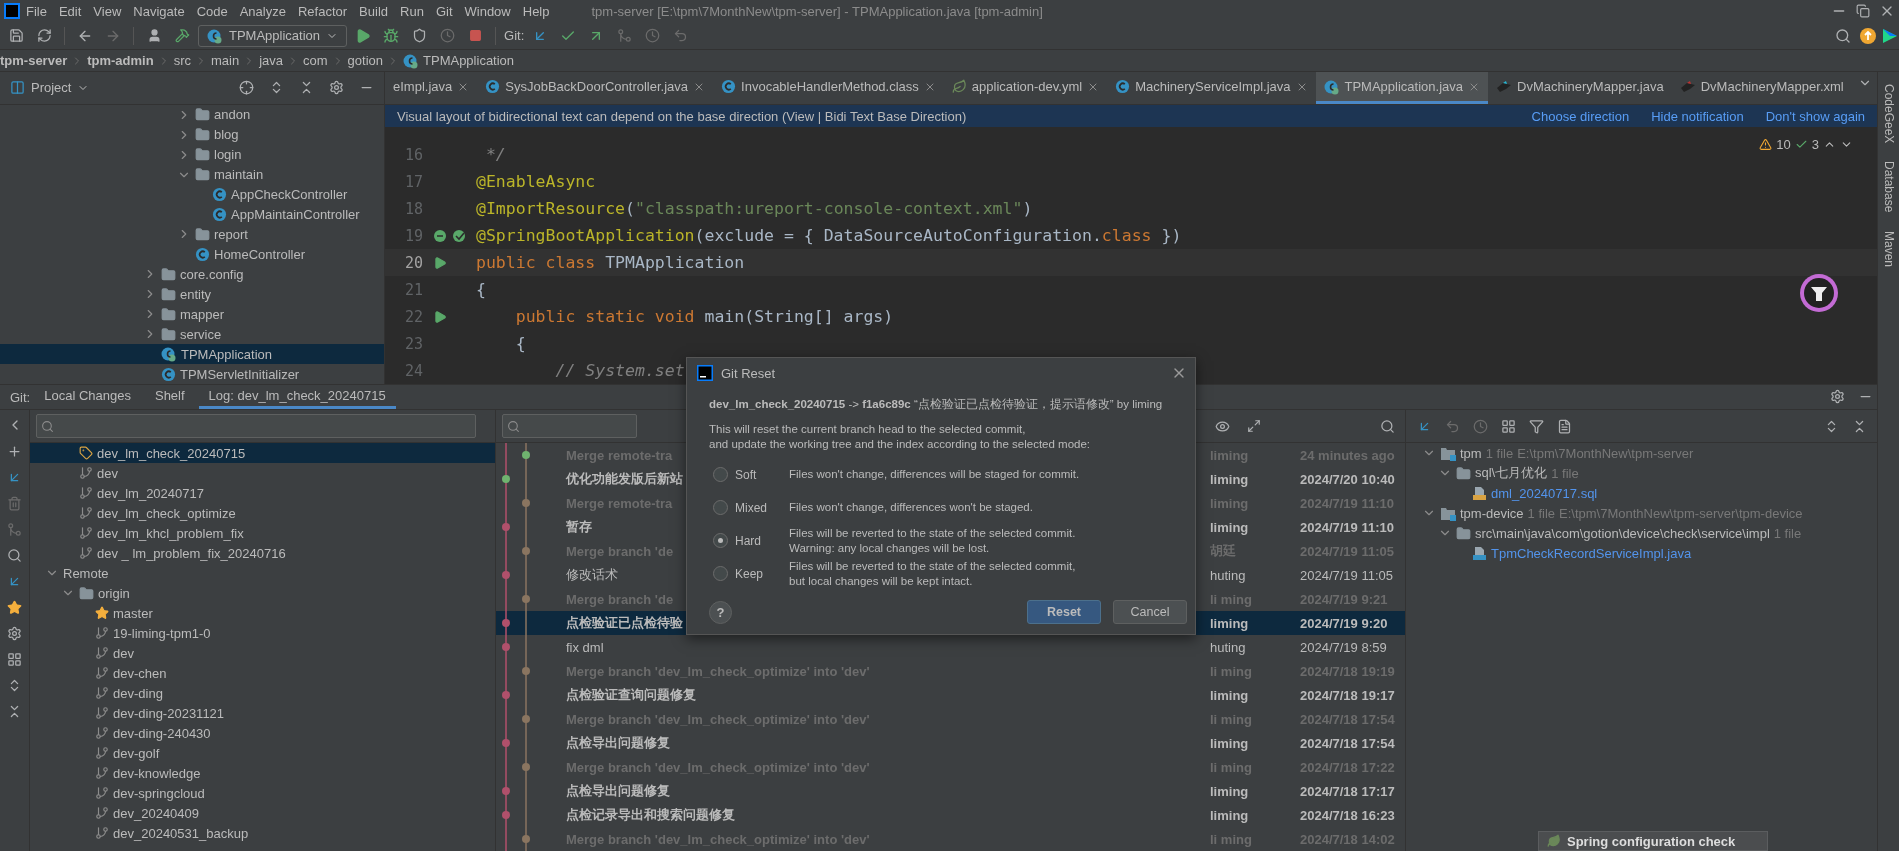 This screenshot has width=1899, height=851. What do you see at coordinates (762, 540) in the screenshot?
I see `mode-label: Hard` at bounding box center [762, 540].